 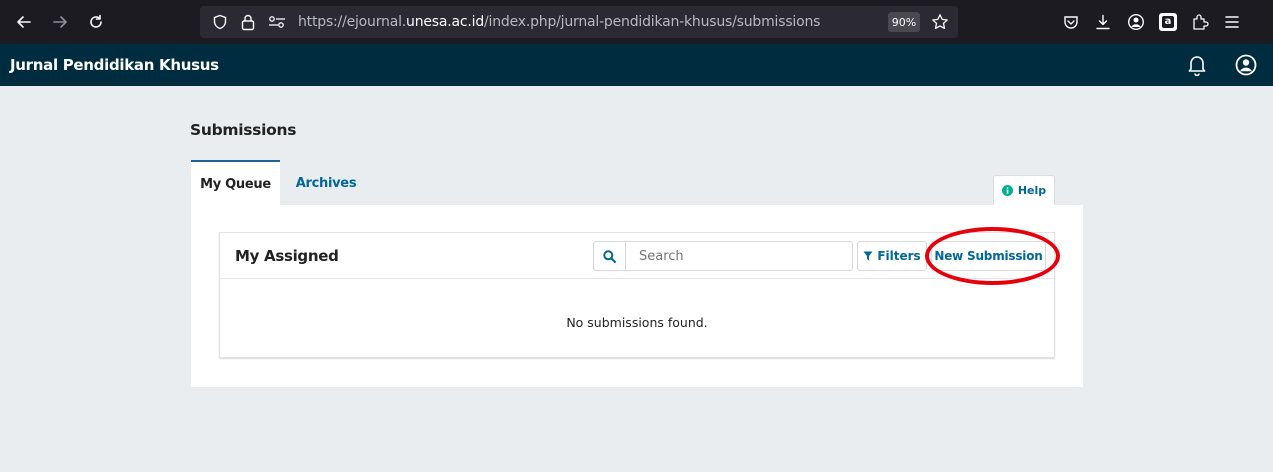 I want to click on notifications-bell-icon, so click(x=1197, y=65).